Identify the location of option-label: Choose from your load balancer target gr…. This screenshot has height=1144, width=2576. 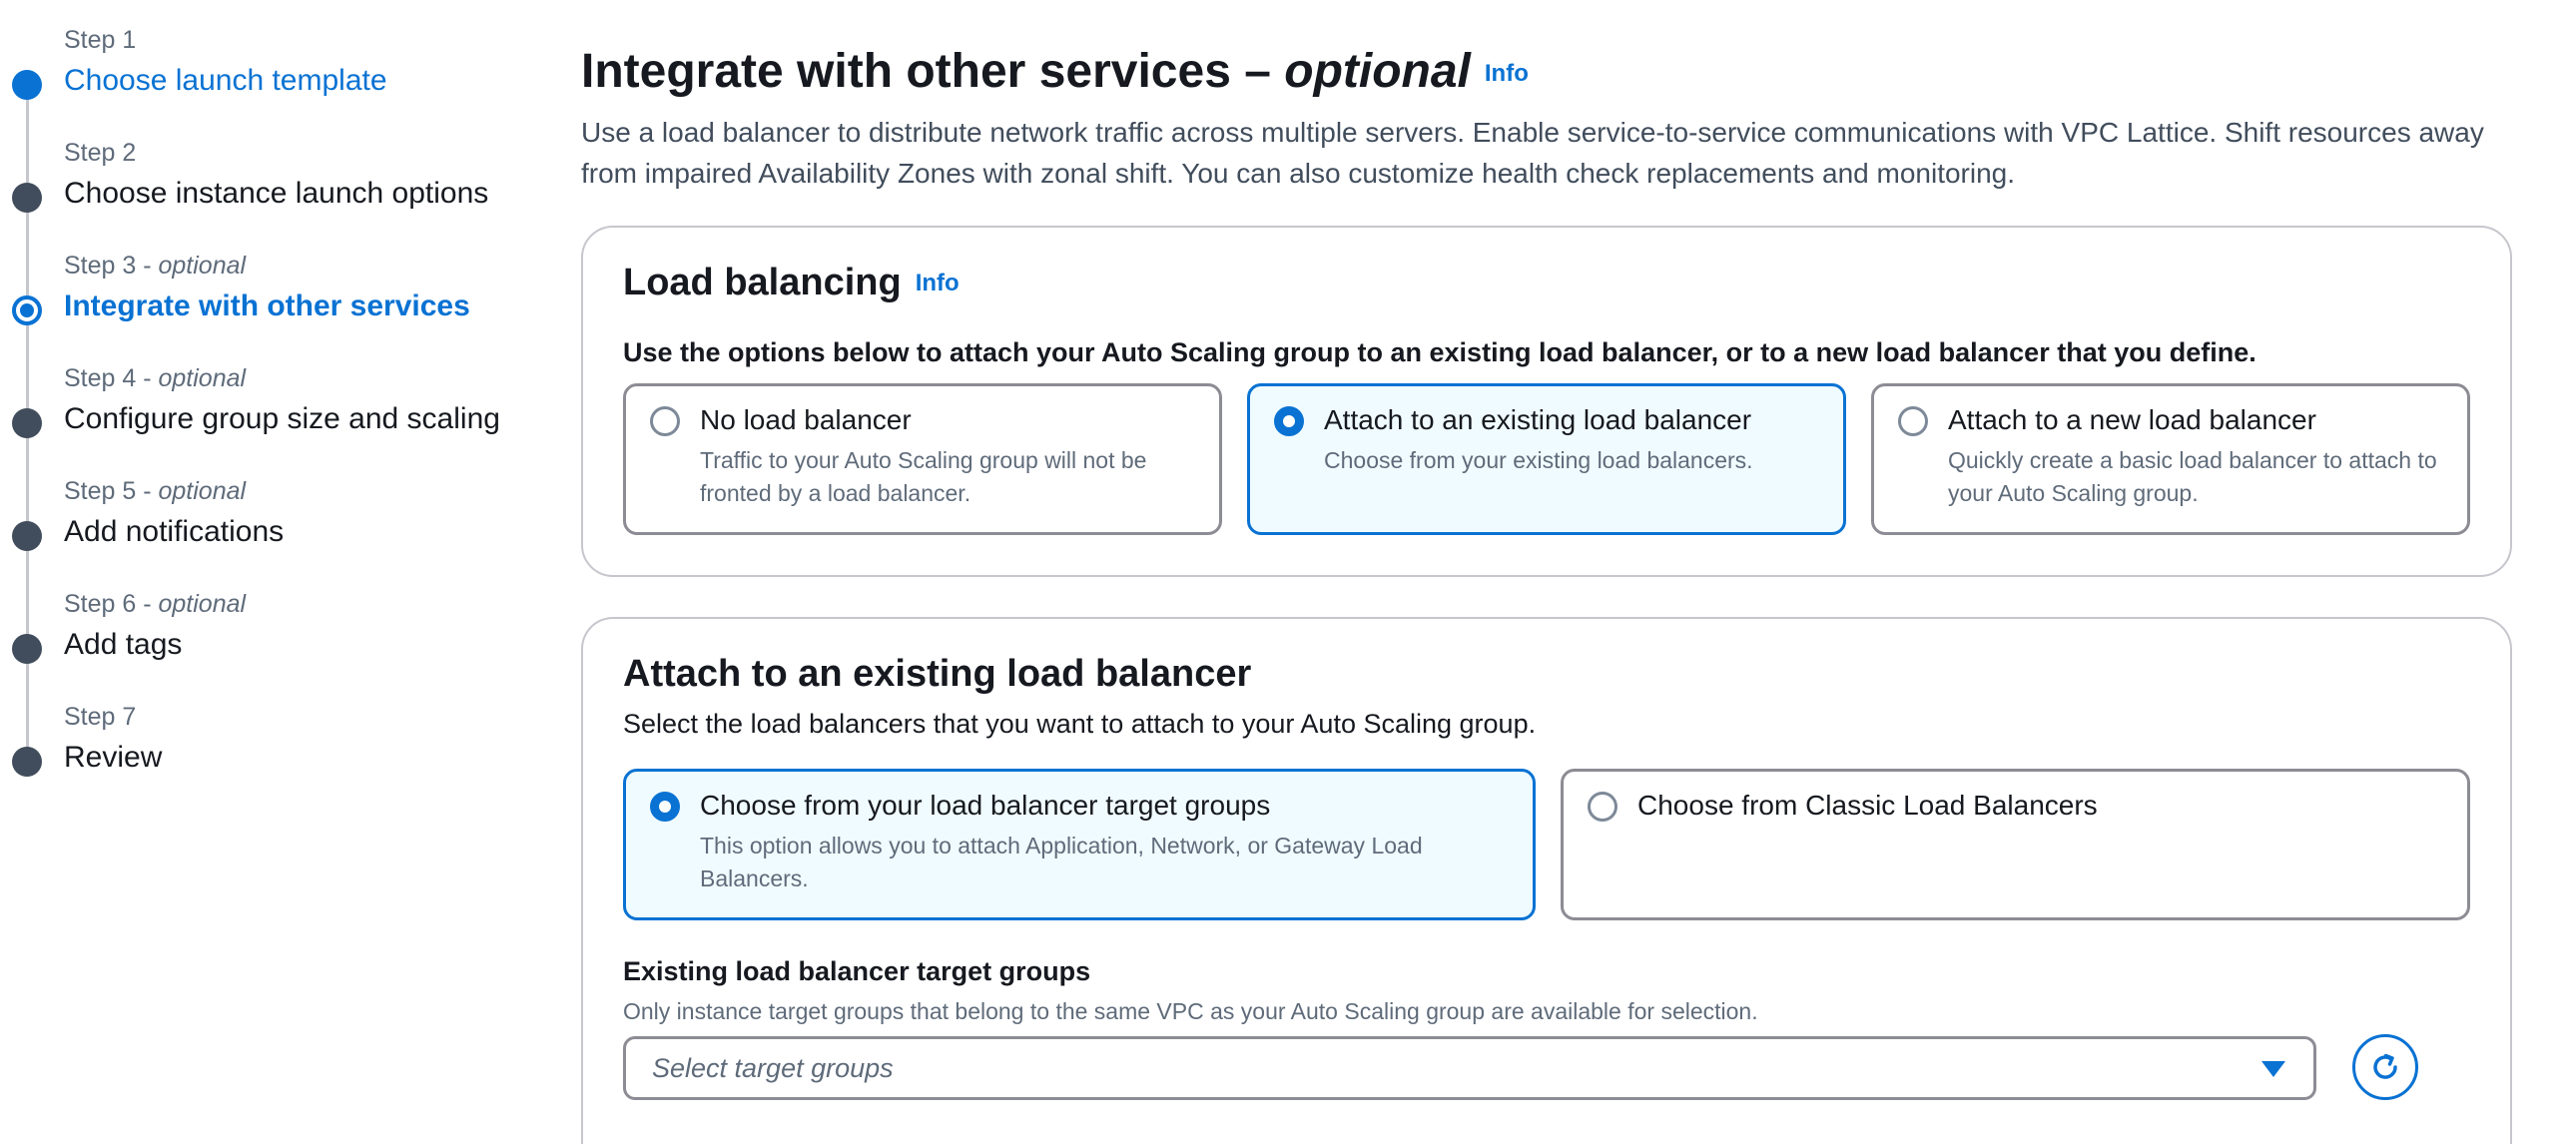
(985, 805).